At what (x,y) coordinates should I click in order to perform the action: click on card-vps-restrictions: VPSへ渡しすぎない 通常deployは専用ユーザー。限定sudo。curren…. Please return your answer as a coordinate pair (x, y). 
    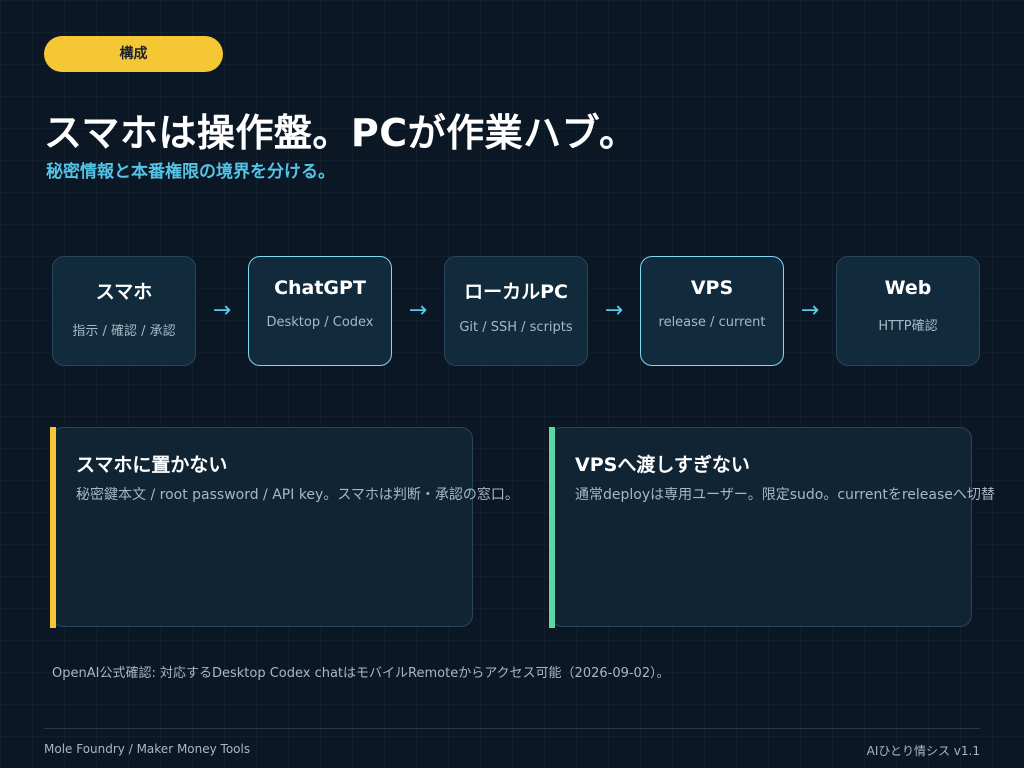
    Looking at the image, I should click on (772, 527).